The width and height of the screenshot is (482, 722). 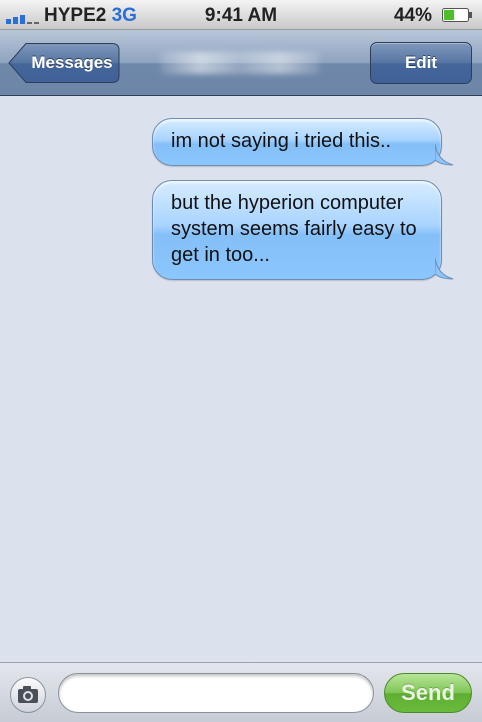 I want to click on back-button-label: Messages, so click(x=72, y=62).